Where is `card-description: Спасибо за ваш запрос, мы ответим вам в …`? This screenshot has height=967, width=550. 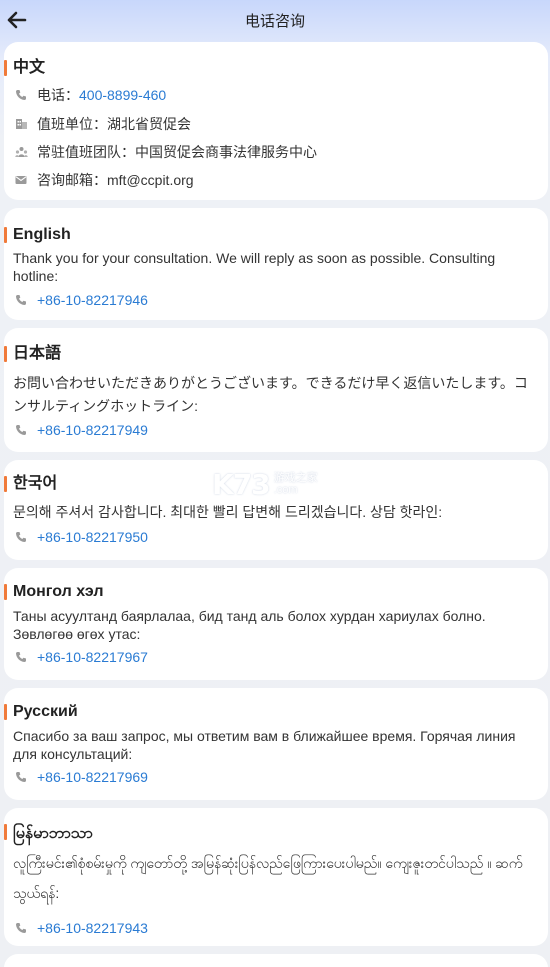 card-description: Спасибо за ваш запрос, мы ответим вам в … is located at coordinates (264, 745).